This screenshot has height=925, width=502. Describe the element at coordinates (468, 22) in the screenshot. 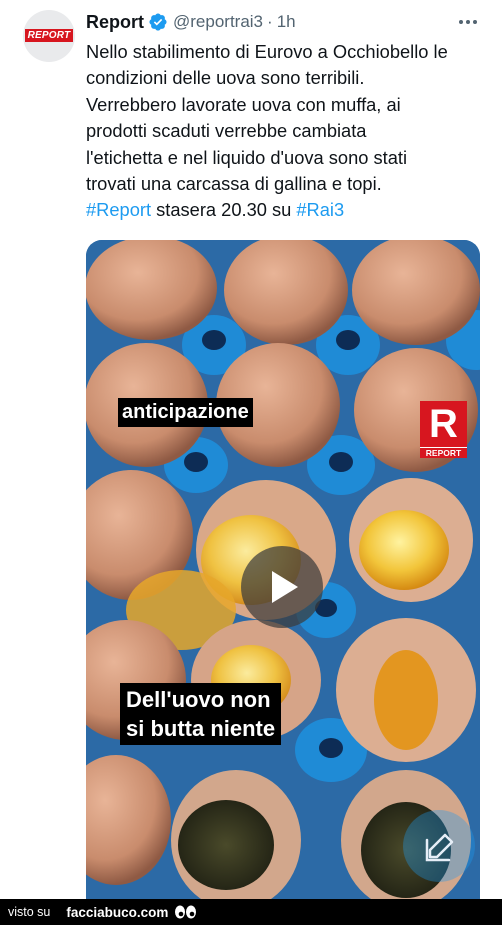

I see `more-options-icon` at that location.